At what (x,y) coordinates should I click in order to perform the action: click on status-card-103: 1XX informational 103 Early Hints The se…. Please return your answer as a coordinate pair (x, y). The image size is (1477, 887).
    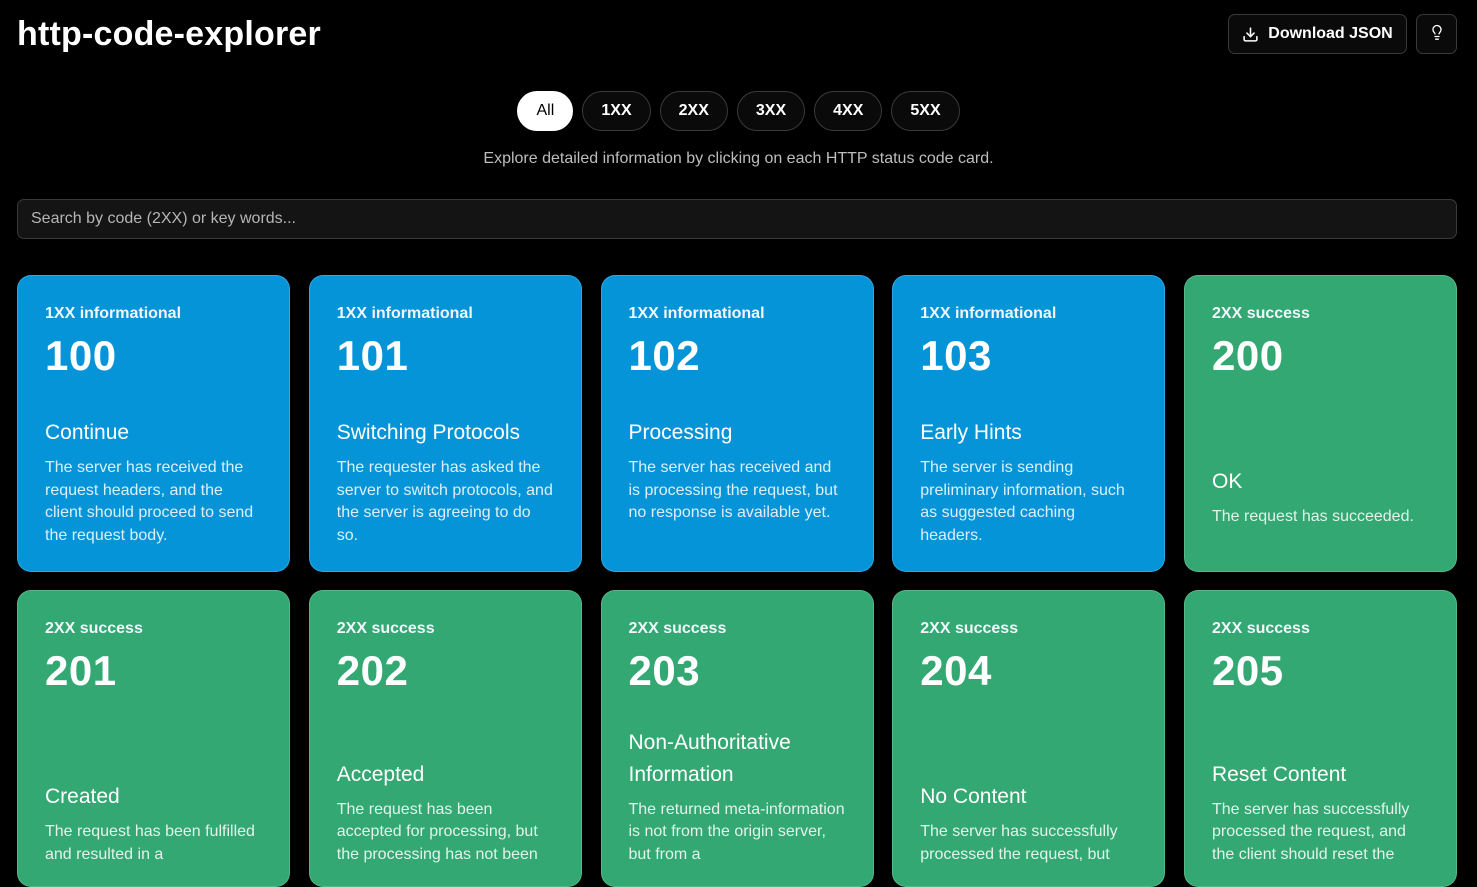
    Looking at the image, I should click on (1029, 423).